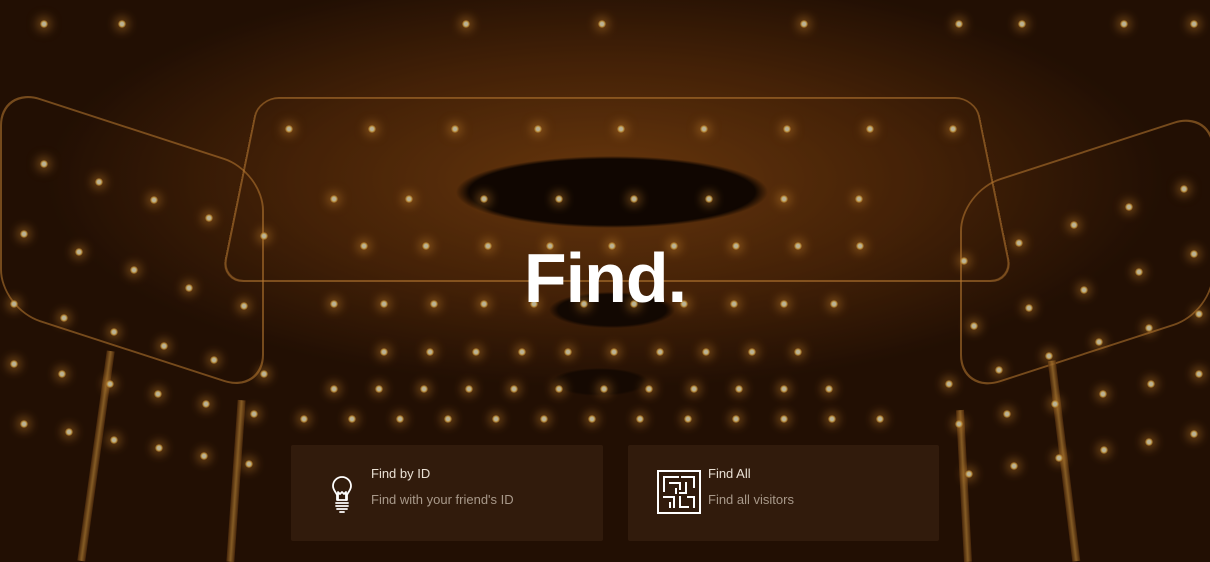 This screenshot has height=562, width=1210. I want to click on maze-icon, so click(679, 492).